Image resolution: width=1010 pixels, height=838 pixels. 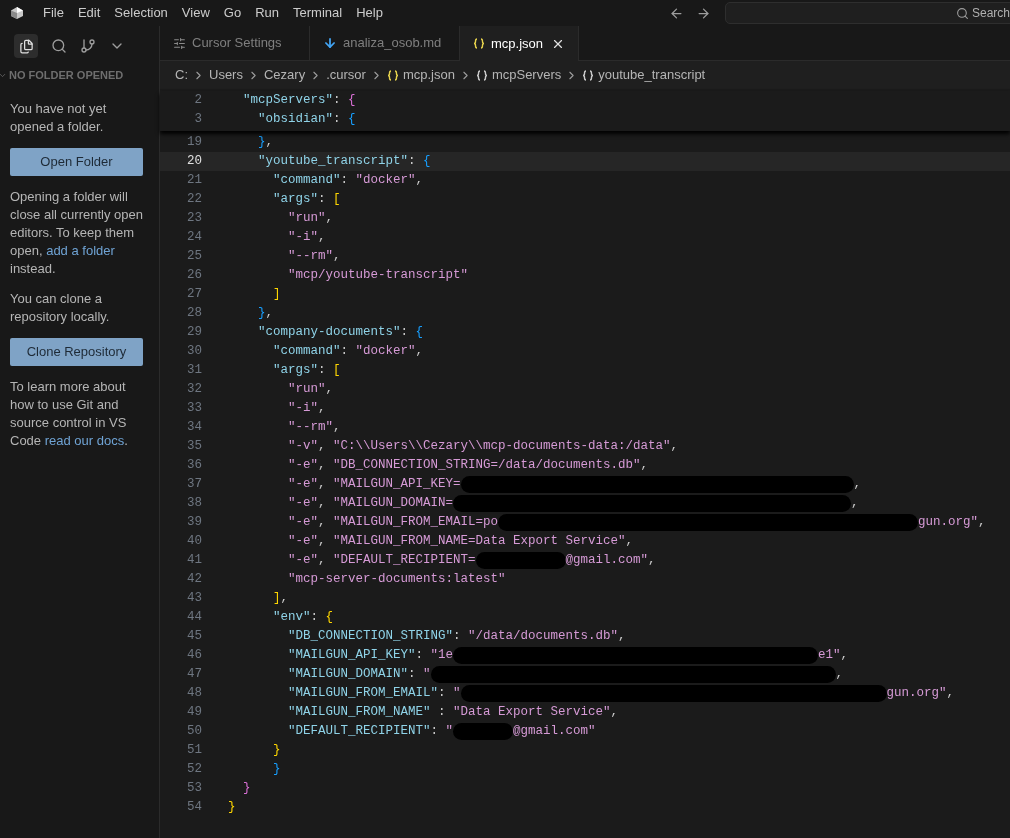 What do you see at coordinates (226, 75) in the screenshot?
I see `breadcrumb-item: Users` at bounding box center [226, 75].